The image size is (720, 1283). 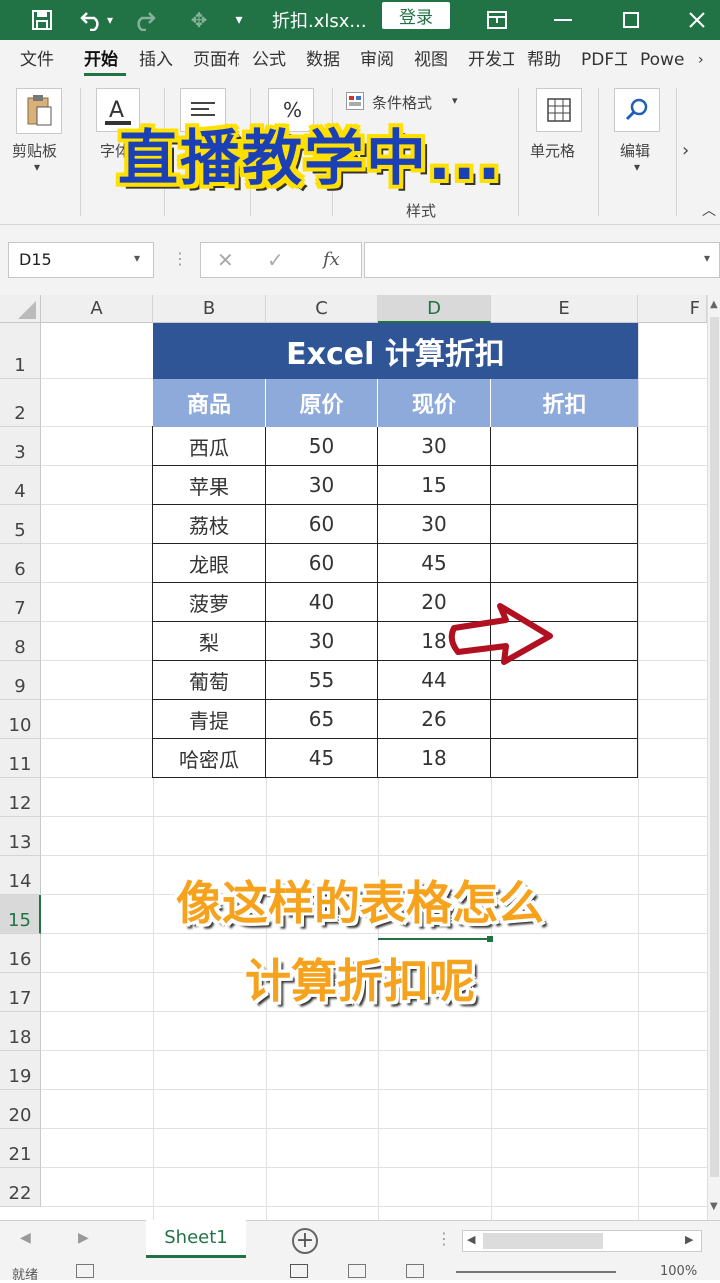 I want to click on row-header: 4, so click(x=20, y=485).